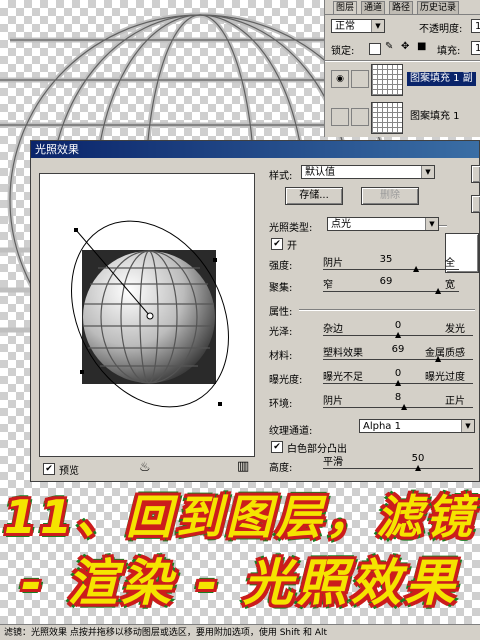 This screenshot has width=480, height=640. I want to click on fill-input: 1, so click(475, 48).